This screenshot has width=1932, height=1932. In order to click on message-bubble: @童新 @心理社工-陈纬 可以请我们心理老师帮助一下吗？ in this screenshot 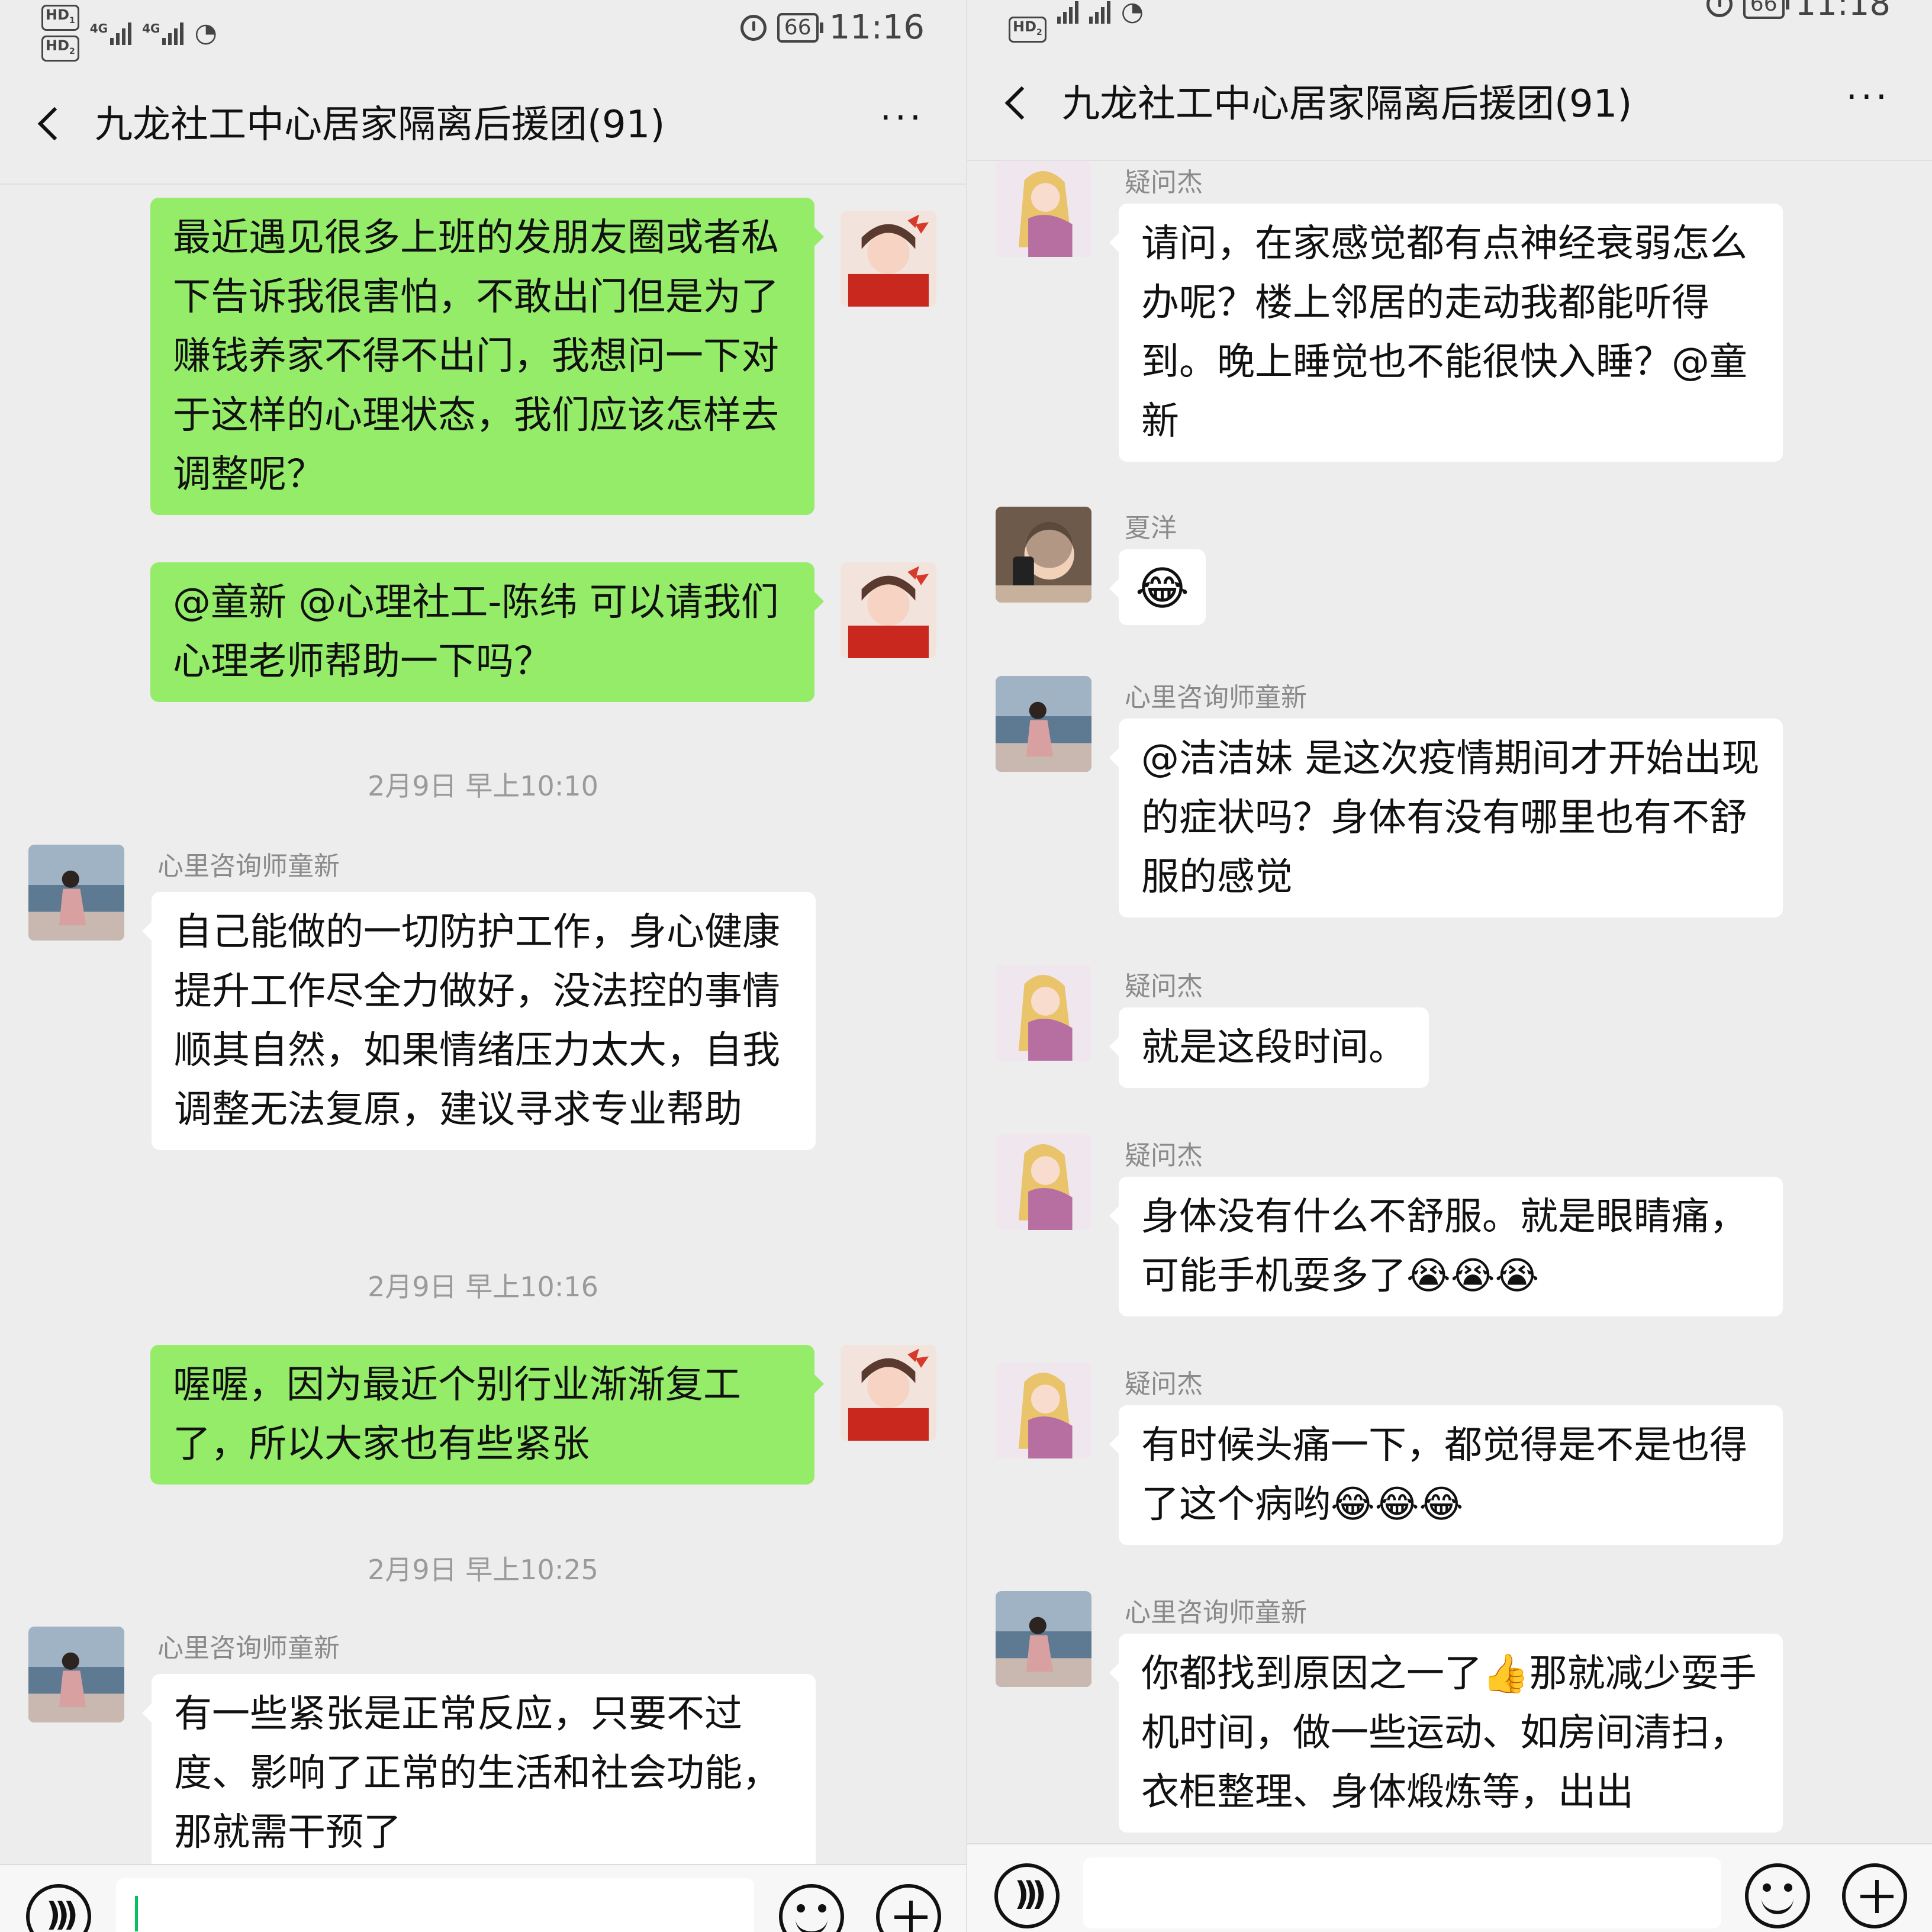, I will do `click(487, 632)`.